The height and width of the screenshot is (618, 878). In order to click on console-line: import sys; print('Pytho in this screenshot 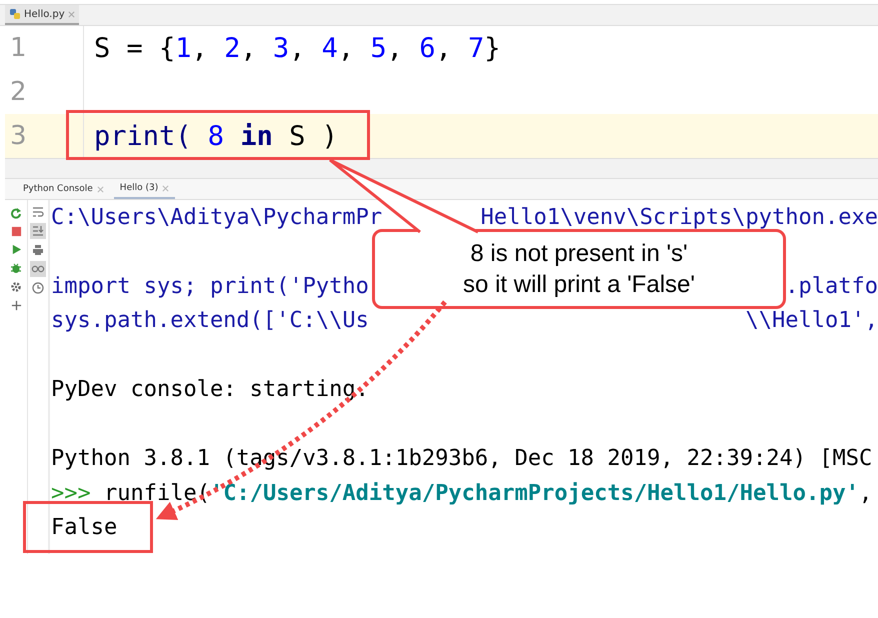, I will do `click(210, 286)`.